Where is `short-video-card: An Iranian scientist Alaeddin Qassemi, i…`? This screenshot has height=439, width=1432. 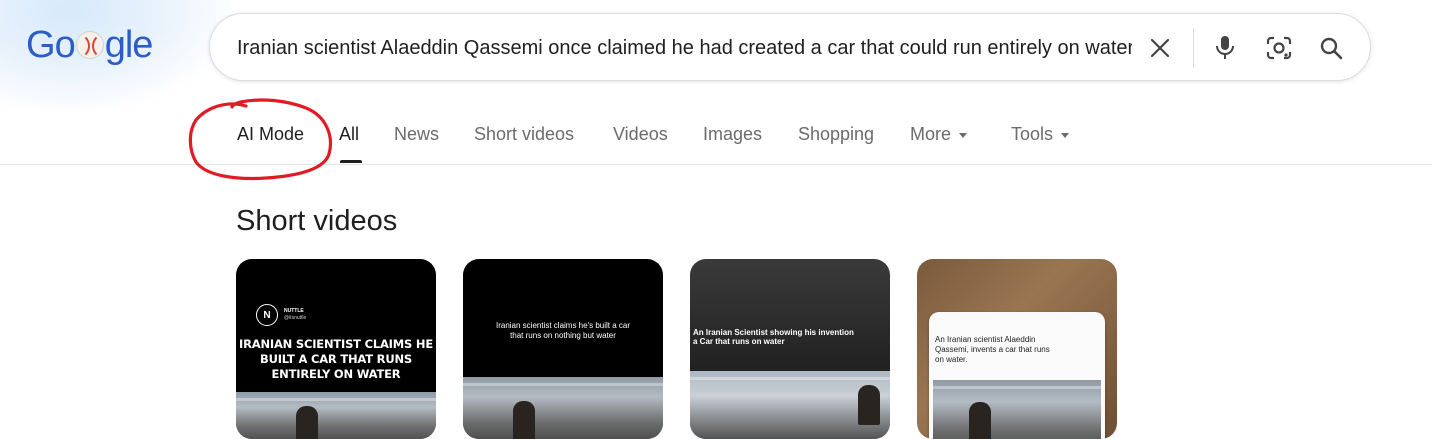
short-video-card: An Iranian scientist Alaeddin Qassemi, i… is located at coordinates (1017, 349).